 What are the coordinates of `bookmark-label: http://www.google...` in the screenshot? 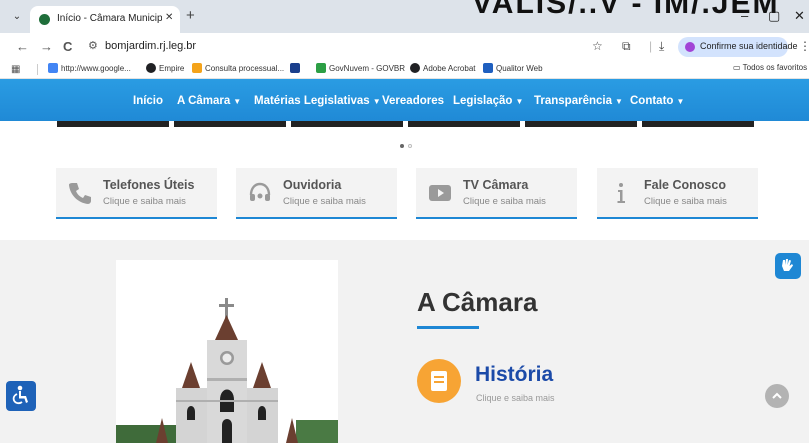 It's located at (96, 68).